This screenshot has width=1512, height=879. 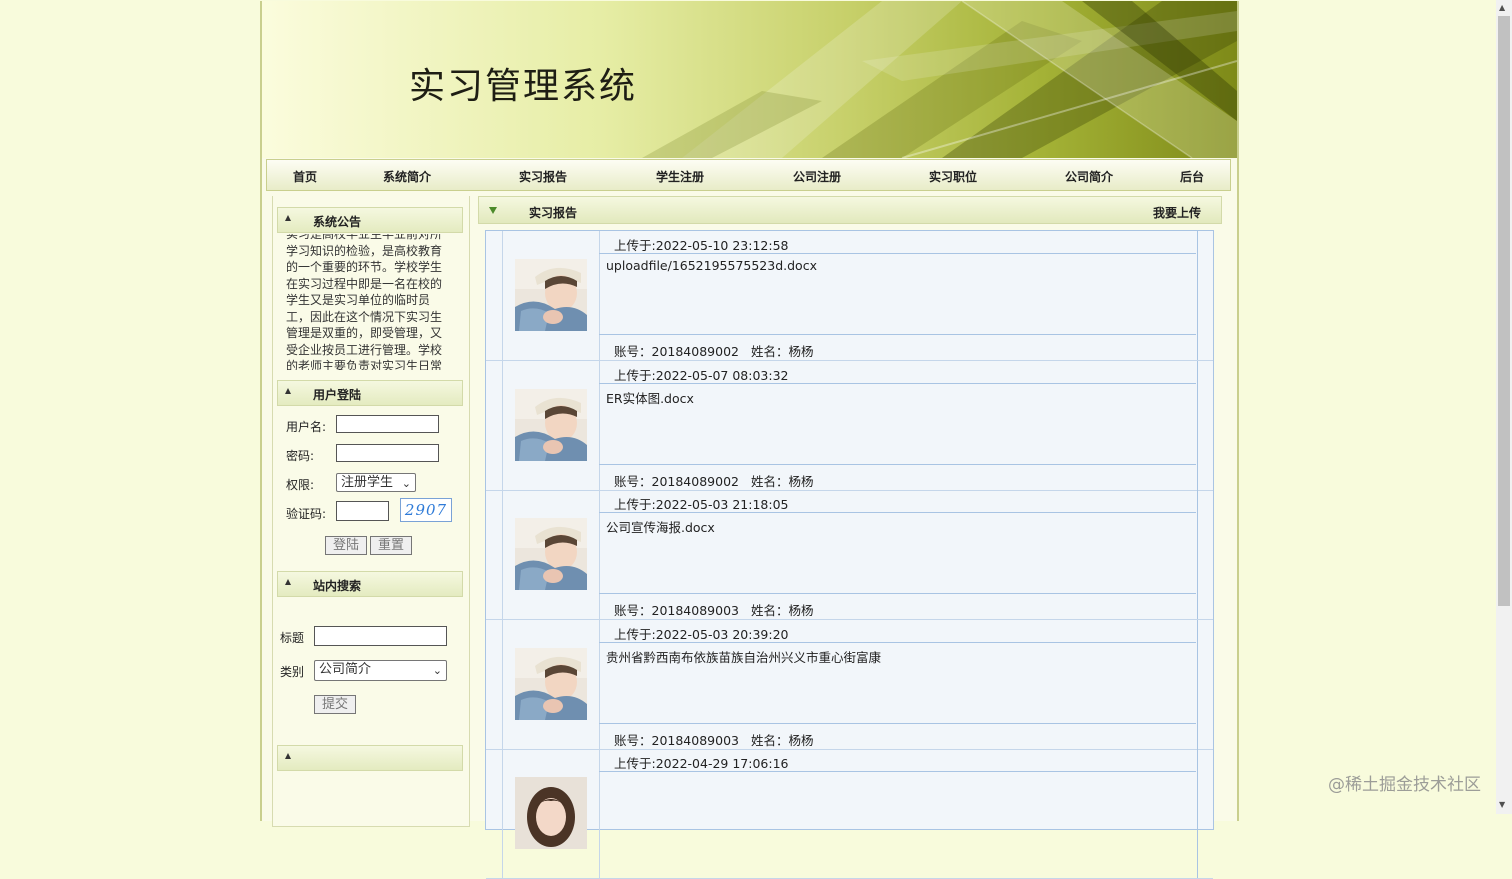 What do you see at coordinates (680, 176) in the screenshot?
I see `nav-student-register: 学生注册` at bounding box center [680, 176].